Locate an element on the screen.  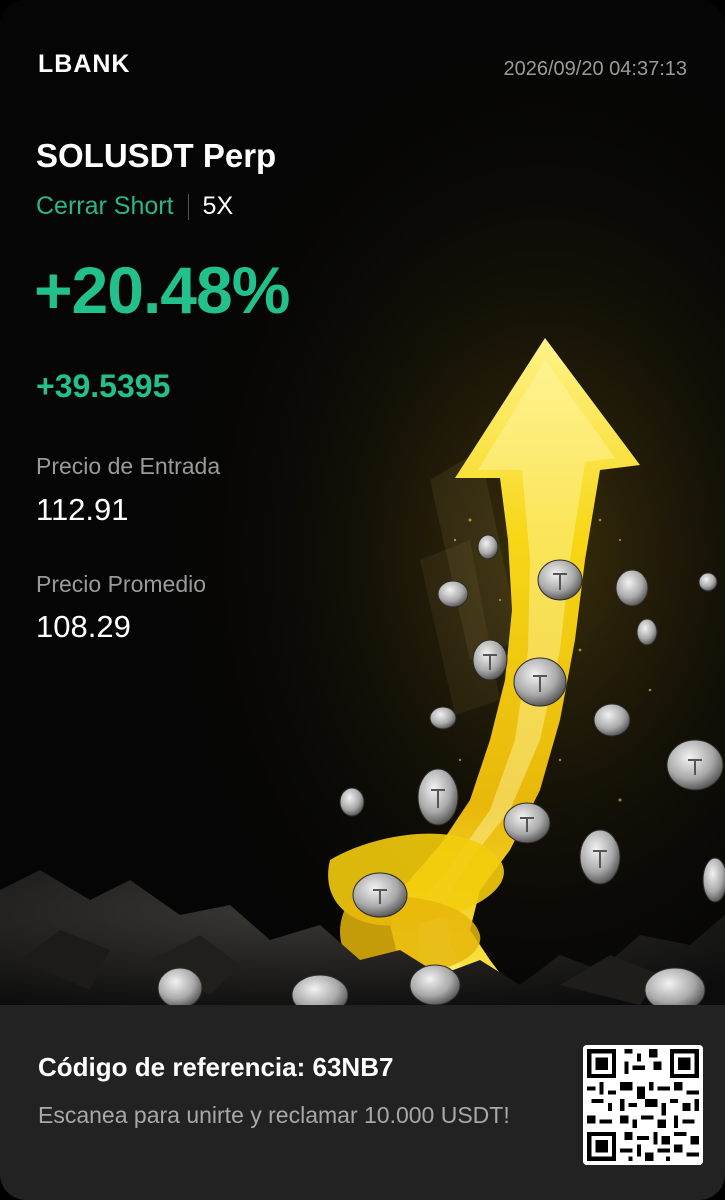
referral-code: Código de referencia: 63NB7 is located at coordinates (216, 1067).